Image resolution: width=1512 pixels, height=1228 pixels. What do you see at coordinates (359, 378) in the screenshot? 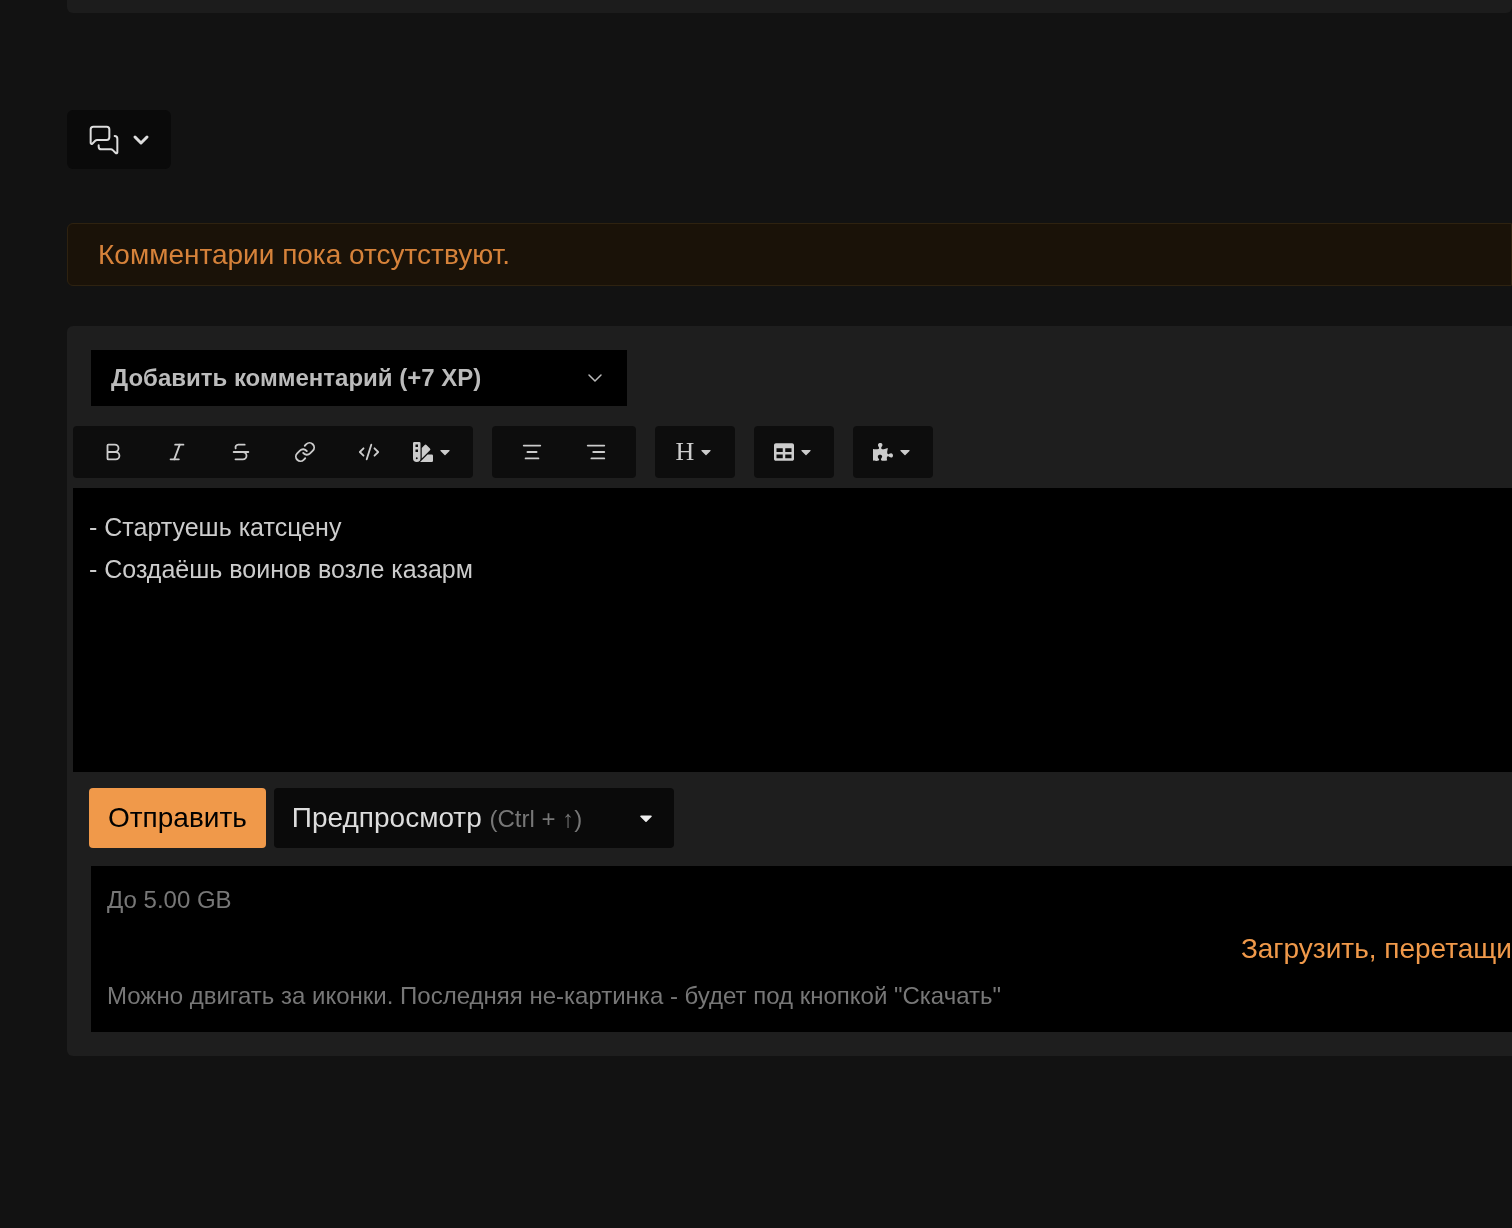
I see `mode-select: Добавить комментарий (+7 XP)` at bounding box center [359, 378].